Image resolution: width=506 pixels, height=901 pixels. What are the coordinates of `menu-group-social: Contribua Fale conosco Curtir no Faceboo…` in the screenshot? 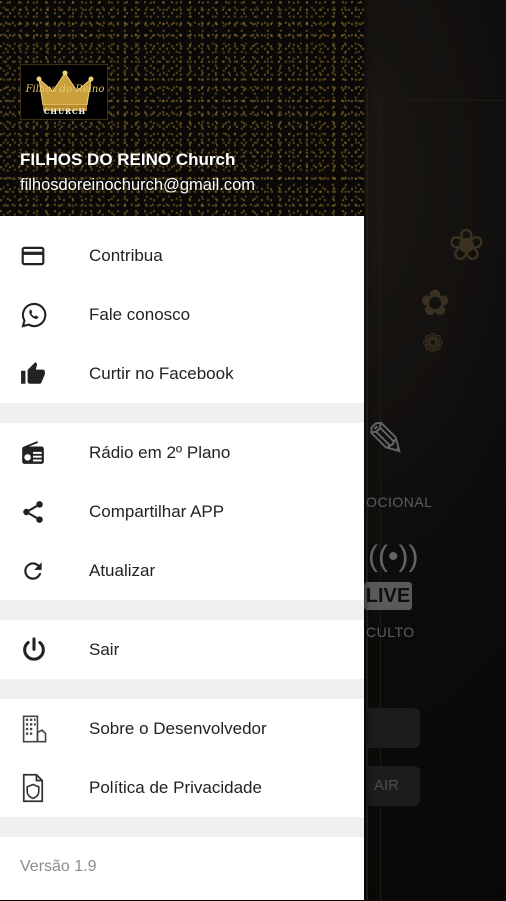 It's located at (182, 314).